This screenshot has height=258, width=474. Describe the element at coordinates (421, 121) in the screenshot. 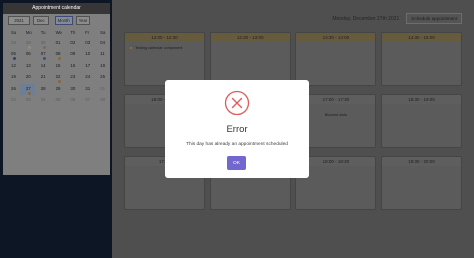

I see `time-slot-card: 18:30 - 19:00` at that location.